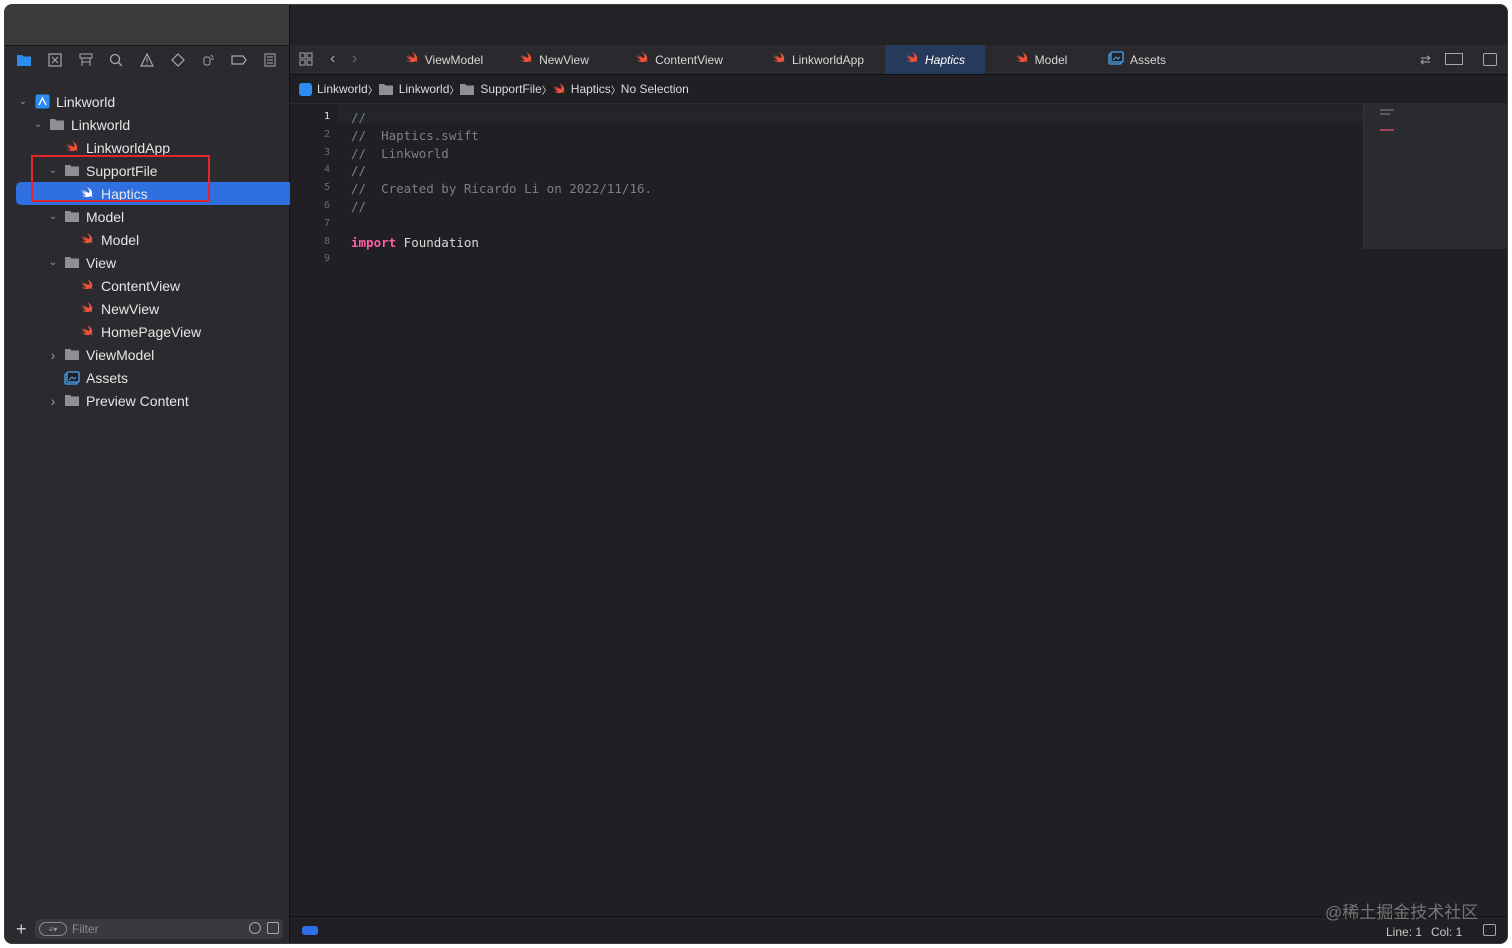  Describe the element at coordinates (1489, 930) in the screenshot. I see `debug-area-icon` at that location.